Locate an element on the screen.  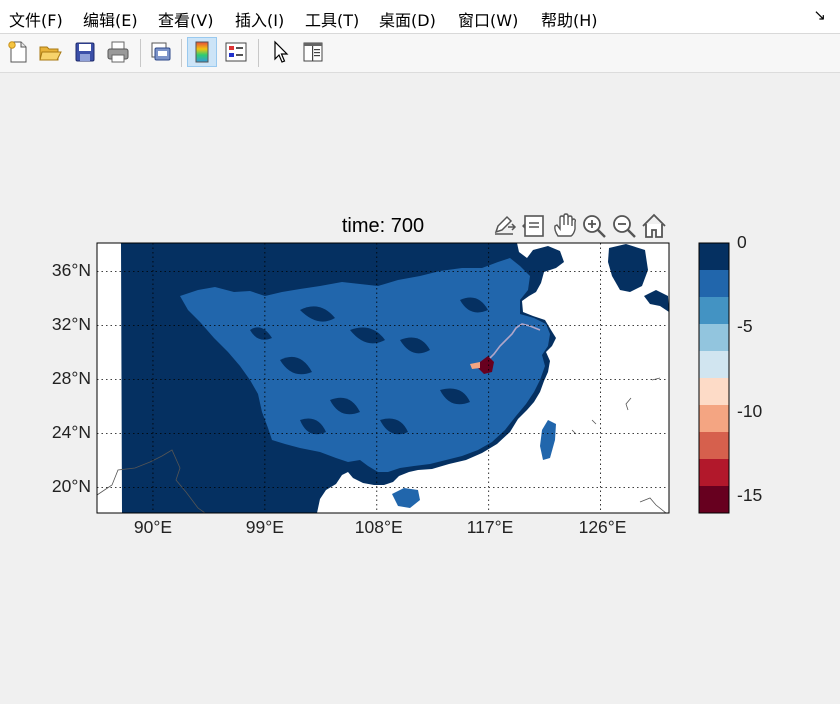
x-tick-label: 108°E is located at coordinates (378, 527).